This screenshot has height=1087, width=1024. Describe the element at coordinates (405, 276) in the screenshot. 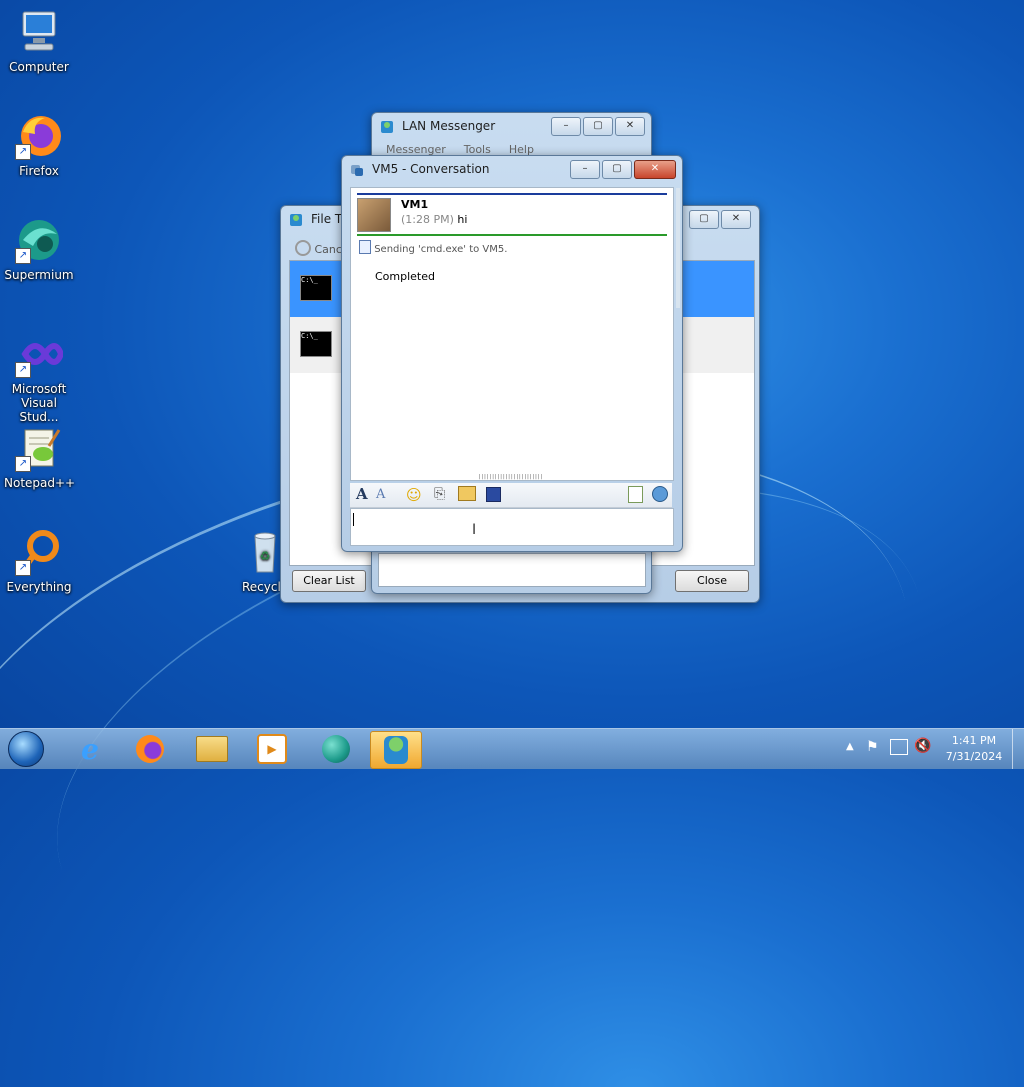

I see `completed-status: Completed` at that location.